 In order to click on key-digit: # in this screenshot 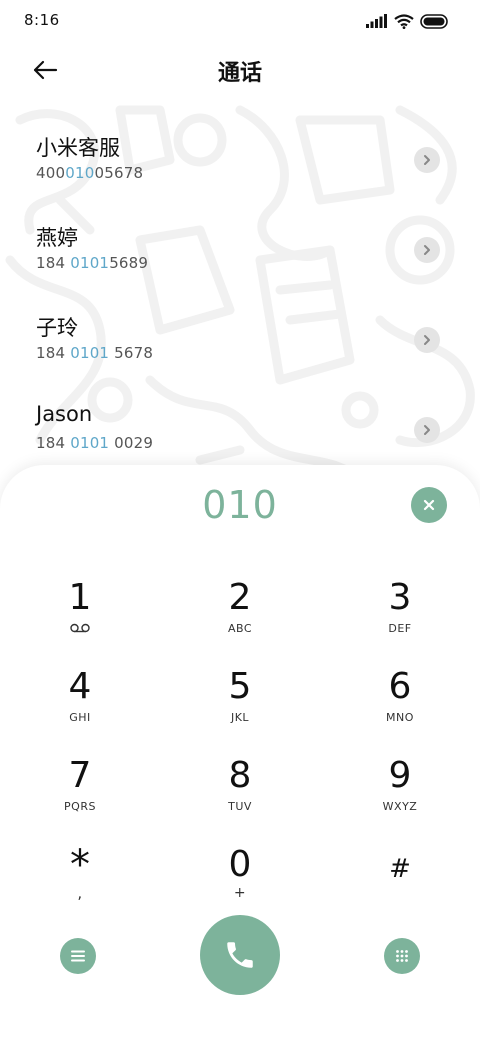, I will do `click(400, 869)`.